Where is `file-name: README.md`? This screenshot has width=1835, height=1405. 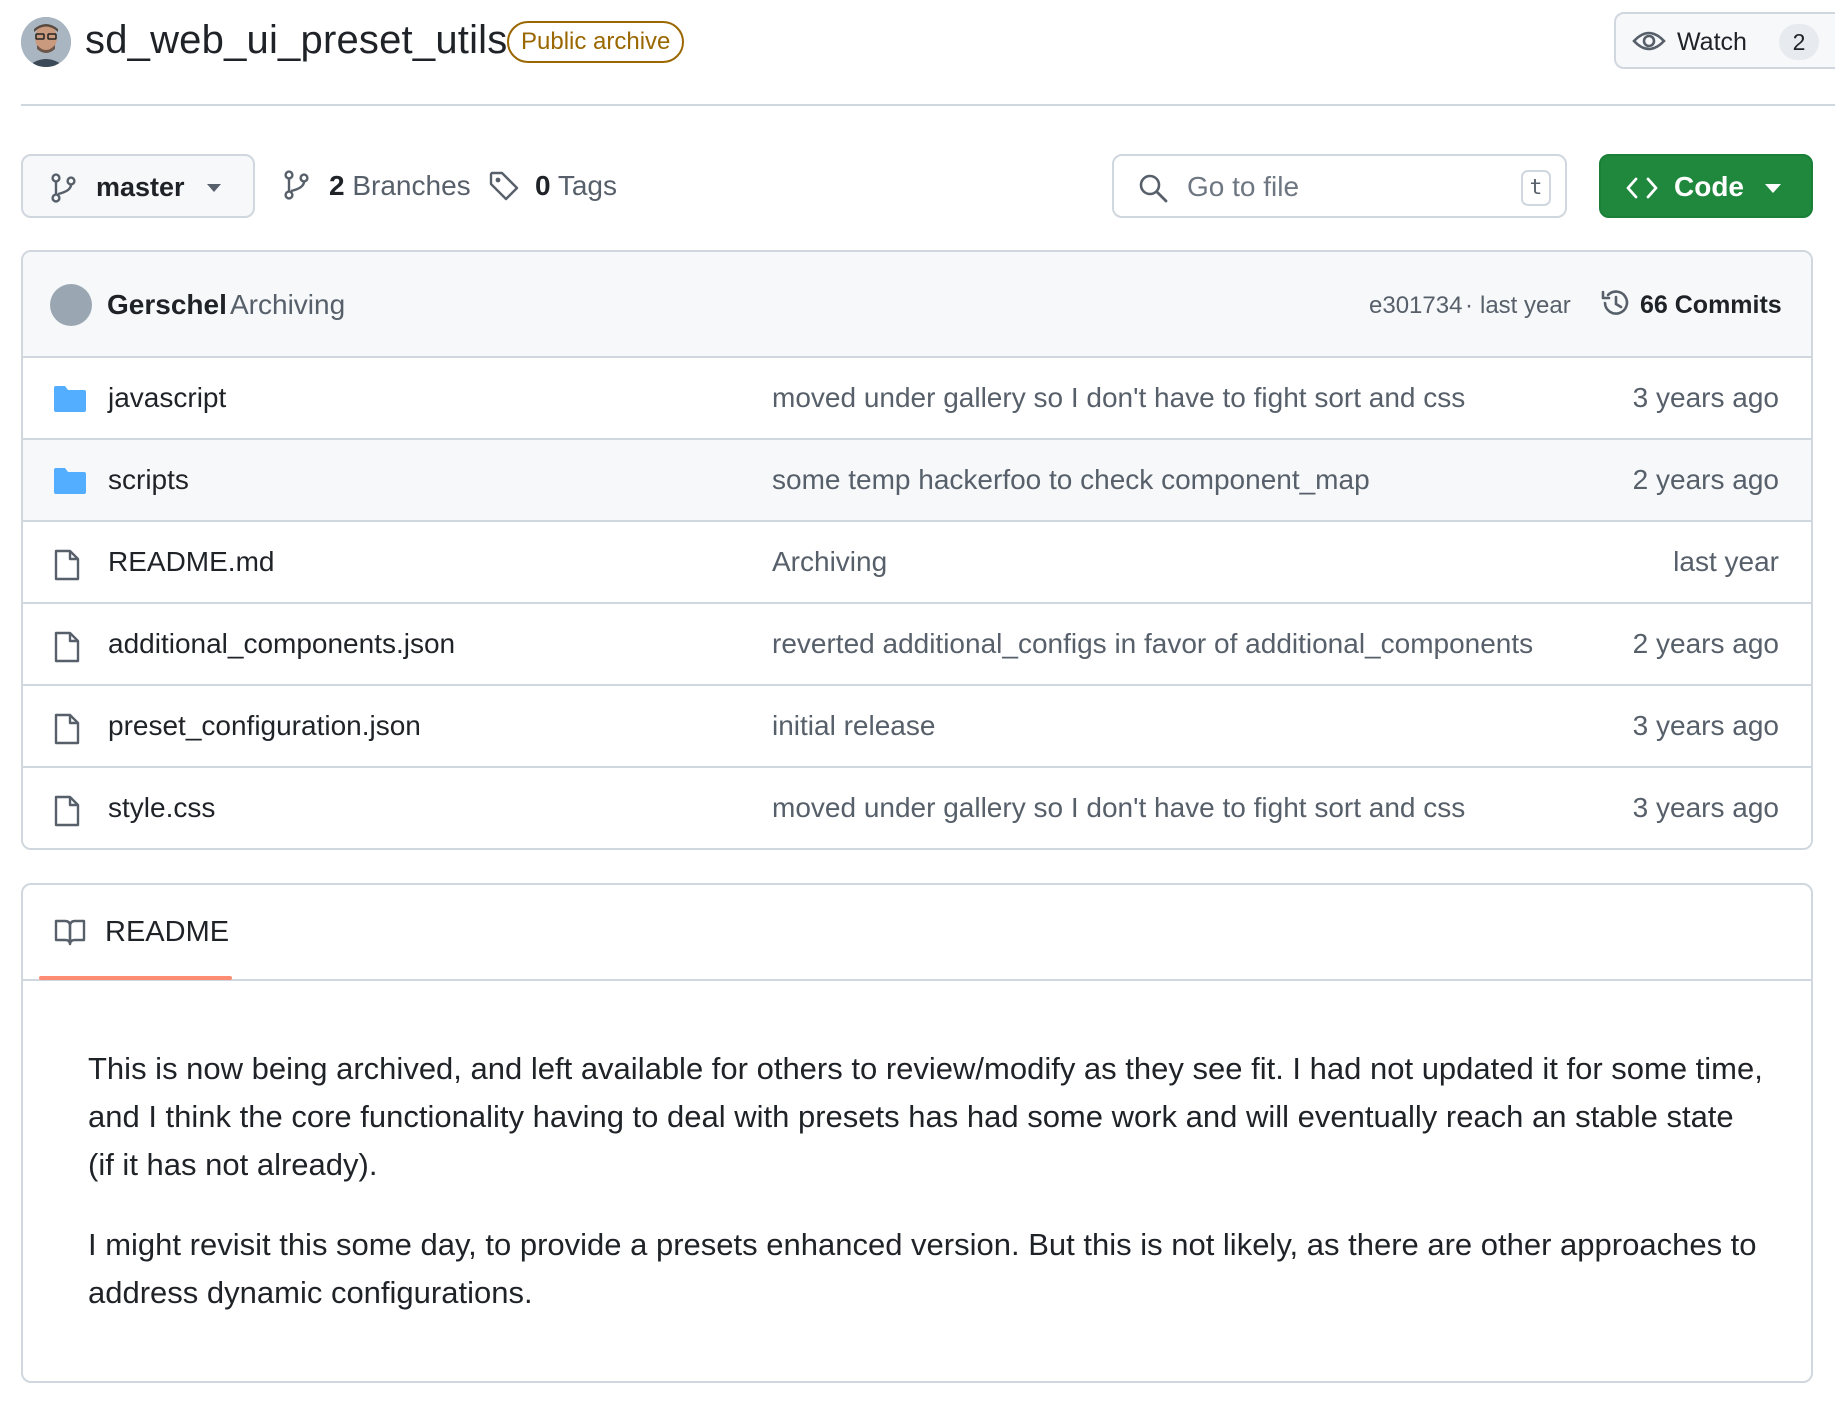
file-name: README.md is located at coordinates (191, 562).